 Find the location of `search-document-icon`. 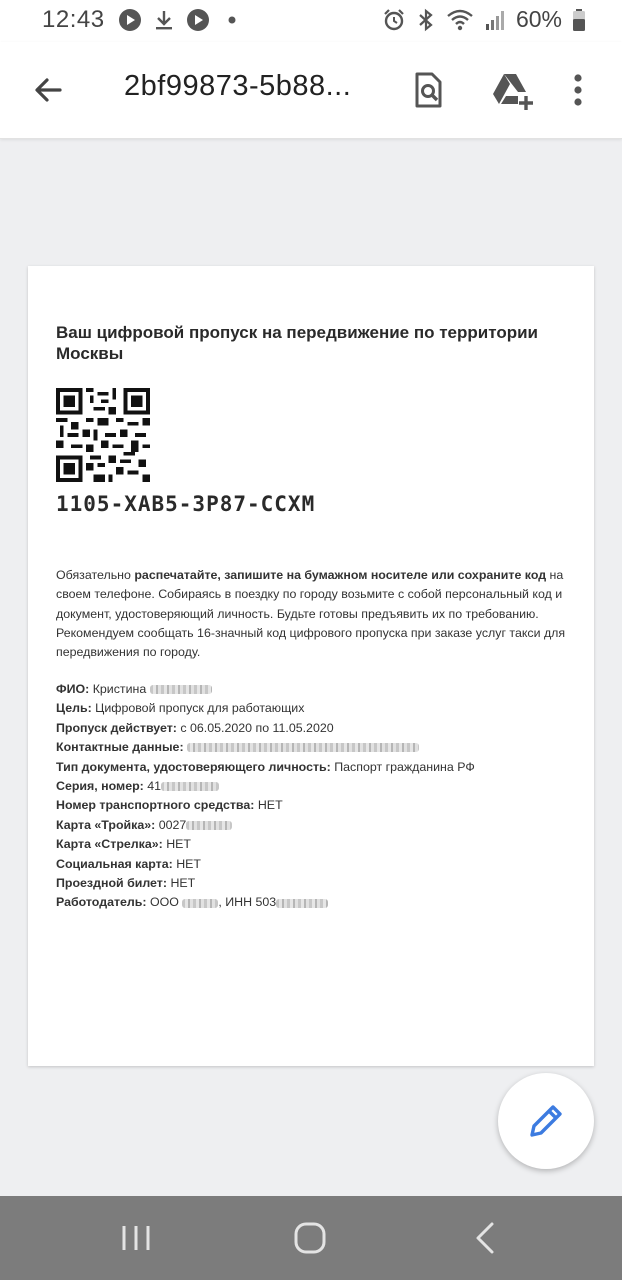

search-document-icon is located at coordinates (428, 90).